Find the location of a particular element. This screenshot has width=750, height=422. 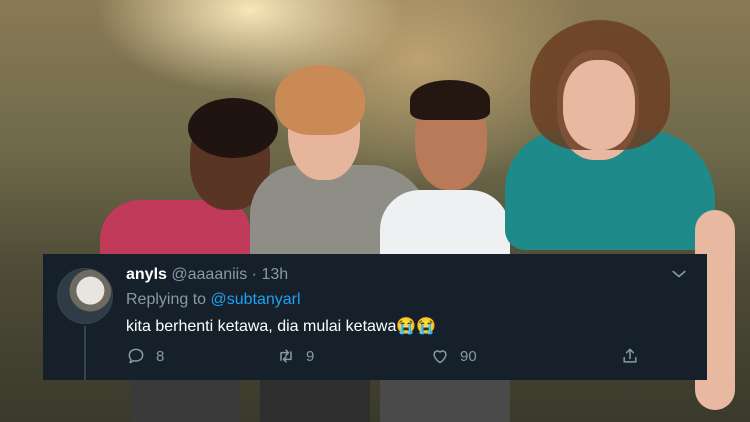

like-button: 90 is located at coordinates (453, 356).